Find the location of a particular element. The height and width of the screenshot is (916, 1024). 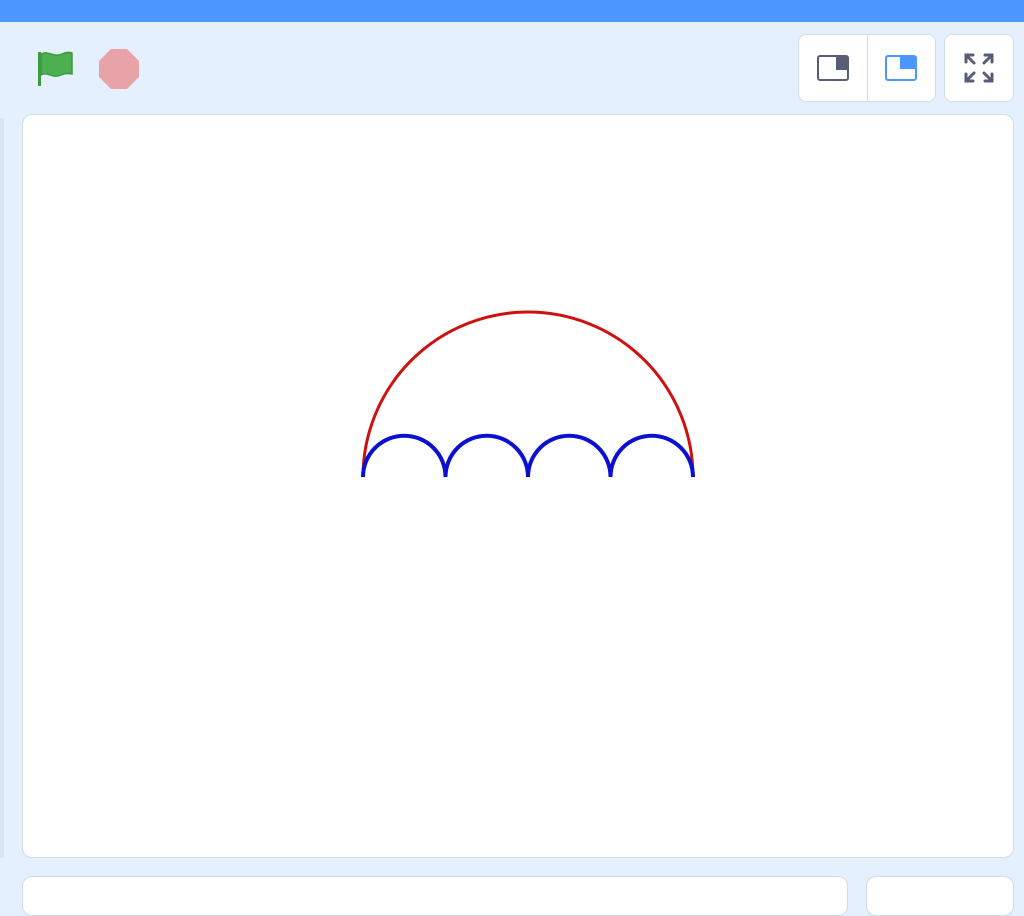

blue-scallops is located at coordinates (528, 455).